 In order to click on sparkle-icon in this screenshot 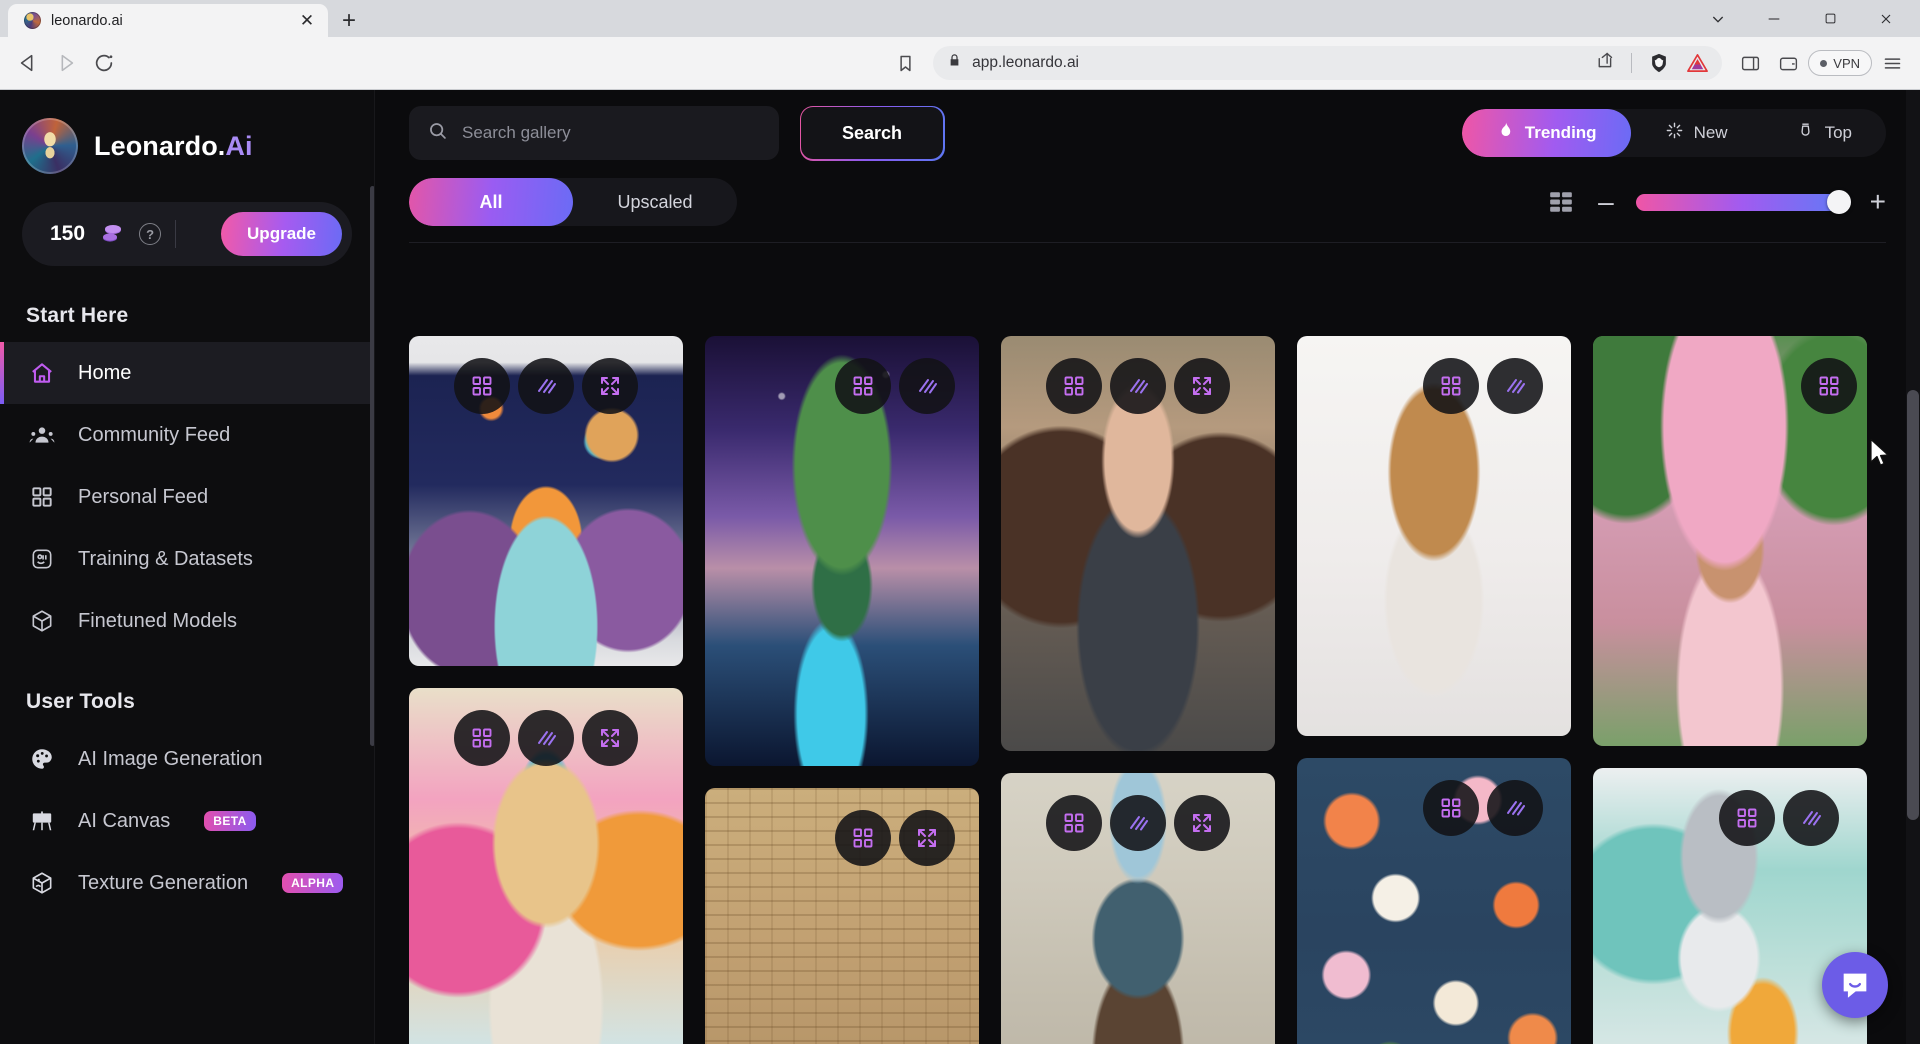, I will do `click(1674, 133)`.